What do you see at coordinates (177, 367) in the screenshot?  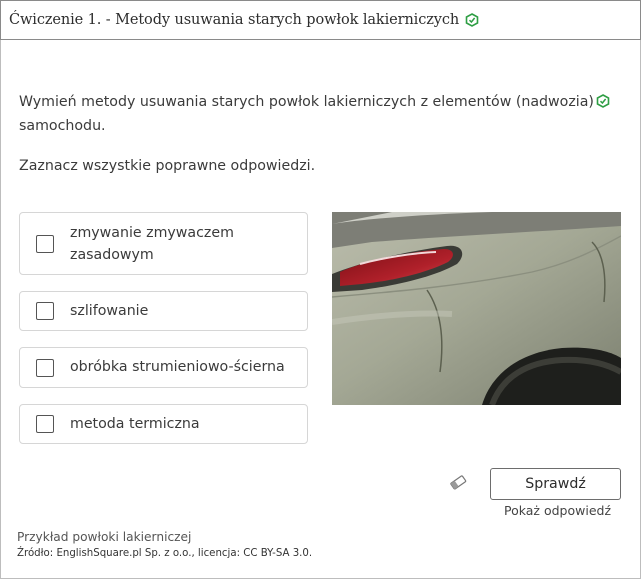 I see `option-label: obróbka strumieniowo-ścierna` at bounding box center [177, 367].